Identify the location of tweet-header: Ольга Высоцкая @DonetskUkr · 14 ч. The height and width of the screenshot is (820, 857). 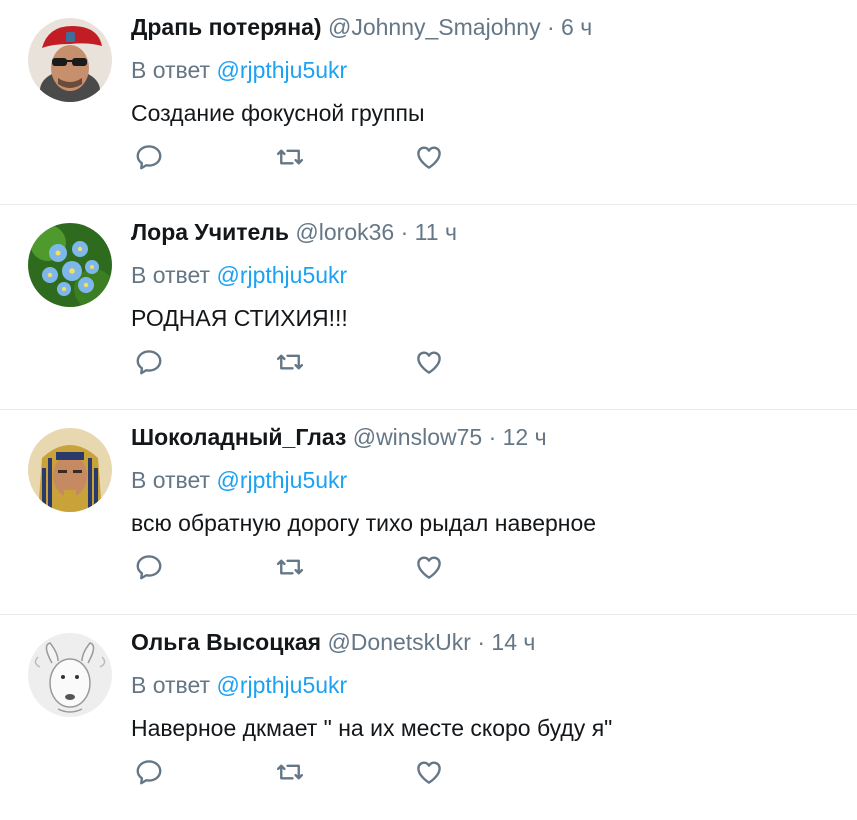
(489, 642).